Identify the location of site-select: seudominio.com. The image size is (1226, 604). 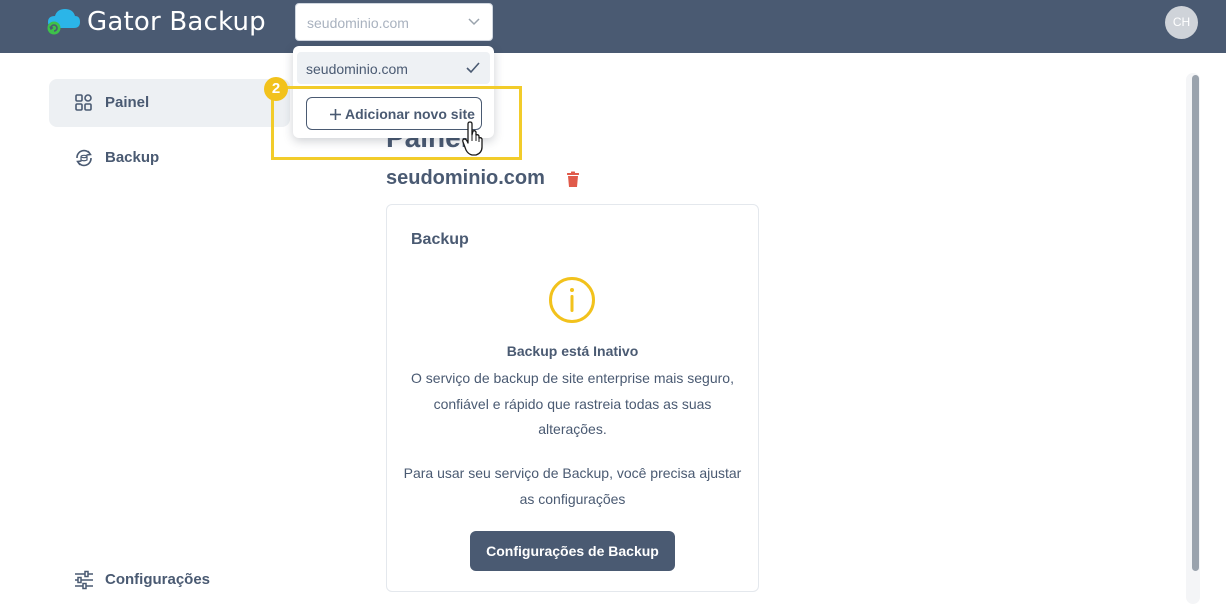
(394, 22).